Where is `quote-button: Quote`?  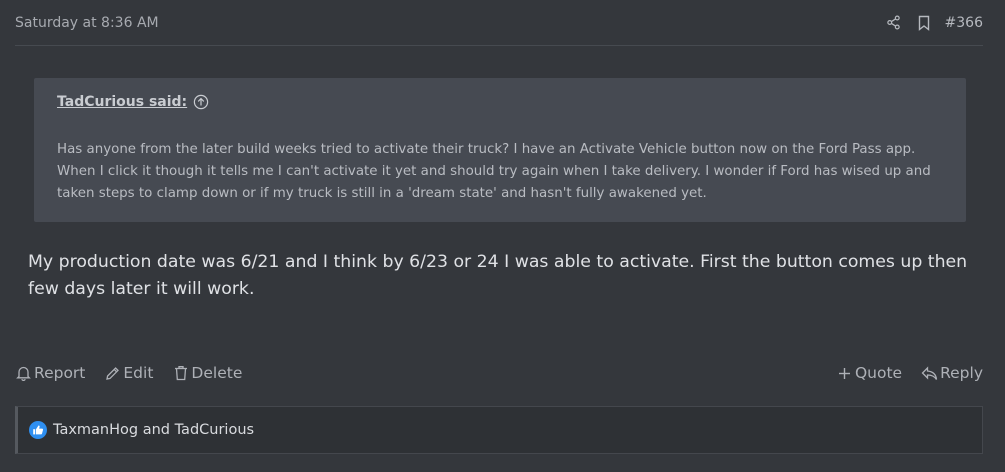 quote-button: Quote is located at coordinates (869, 373).